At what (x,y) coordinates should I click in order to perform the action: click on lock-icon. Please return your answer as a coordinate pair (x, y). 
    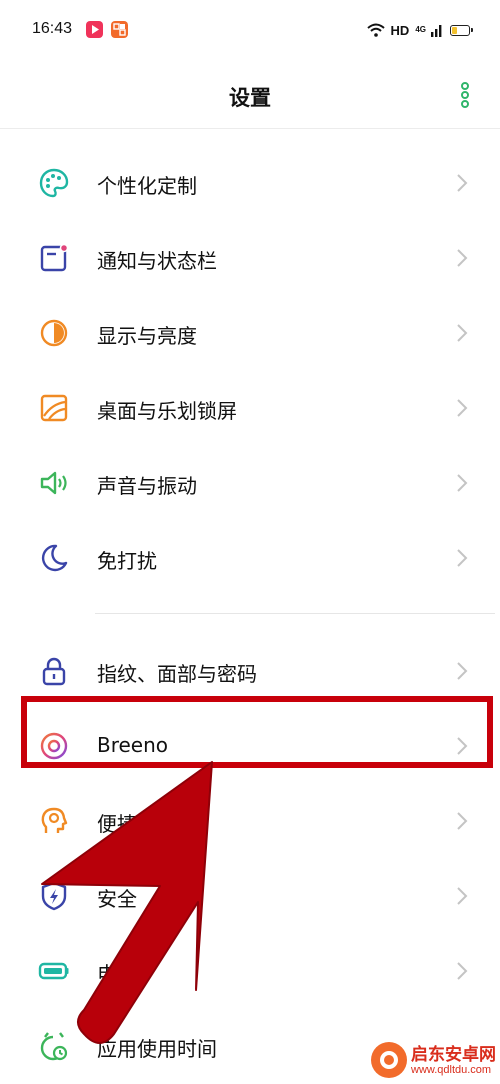
    Looking at the image, I should click on (54, 671).